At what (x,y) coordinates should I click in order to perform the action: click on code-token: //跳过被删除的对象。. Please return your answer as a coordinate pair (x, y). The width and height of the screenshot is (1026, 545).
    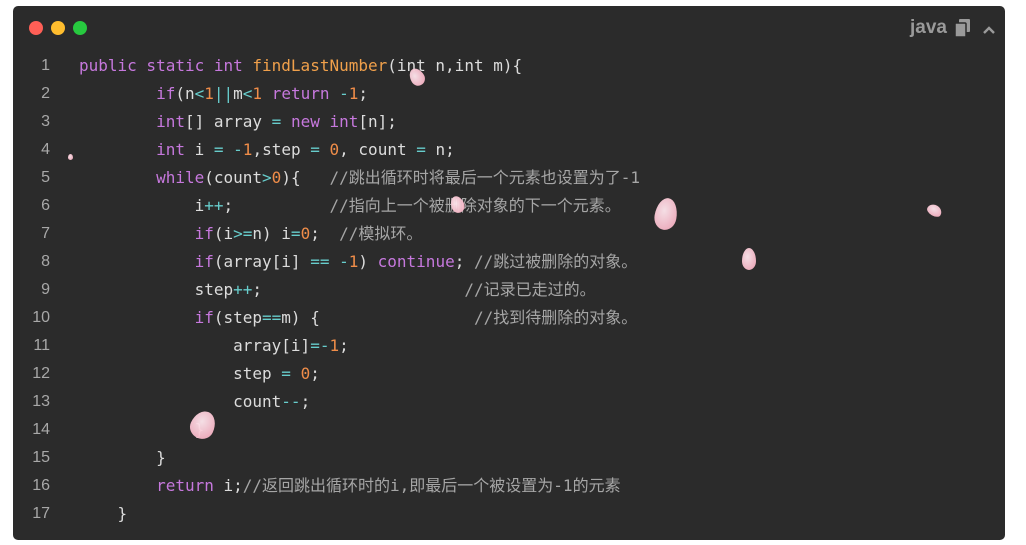
    Looking at the image, I should click on (555, 261).